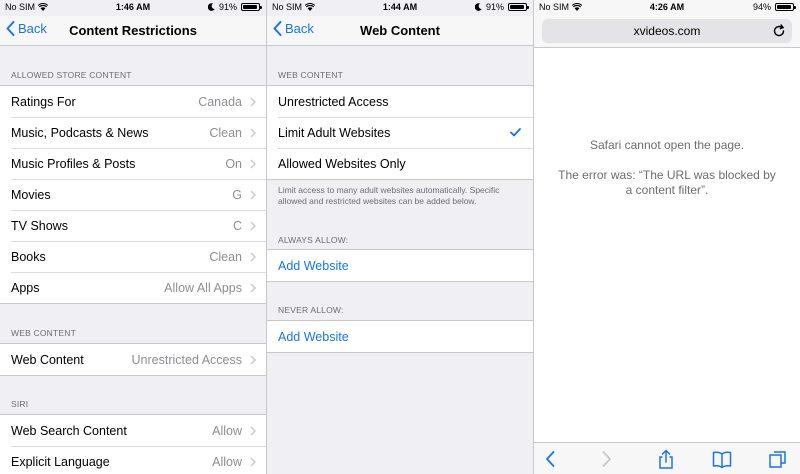 This screenshot has height=474, width=800. I want to click on share-icon, so click(666, 459).